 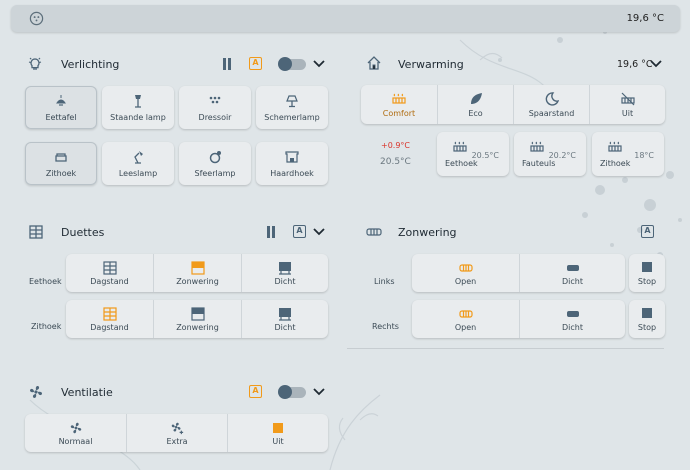 I want to click on floor-lamp-icon, so click(x=138, y=101).